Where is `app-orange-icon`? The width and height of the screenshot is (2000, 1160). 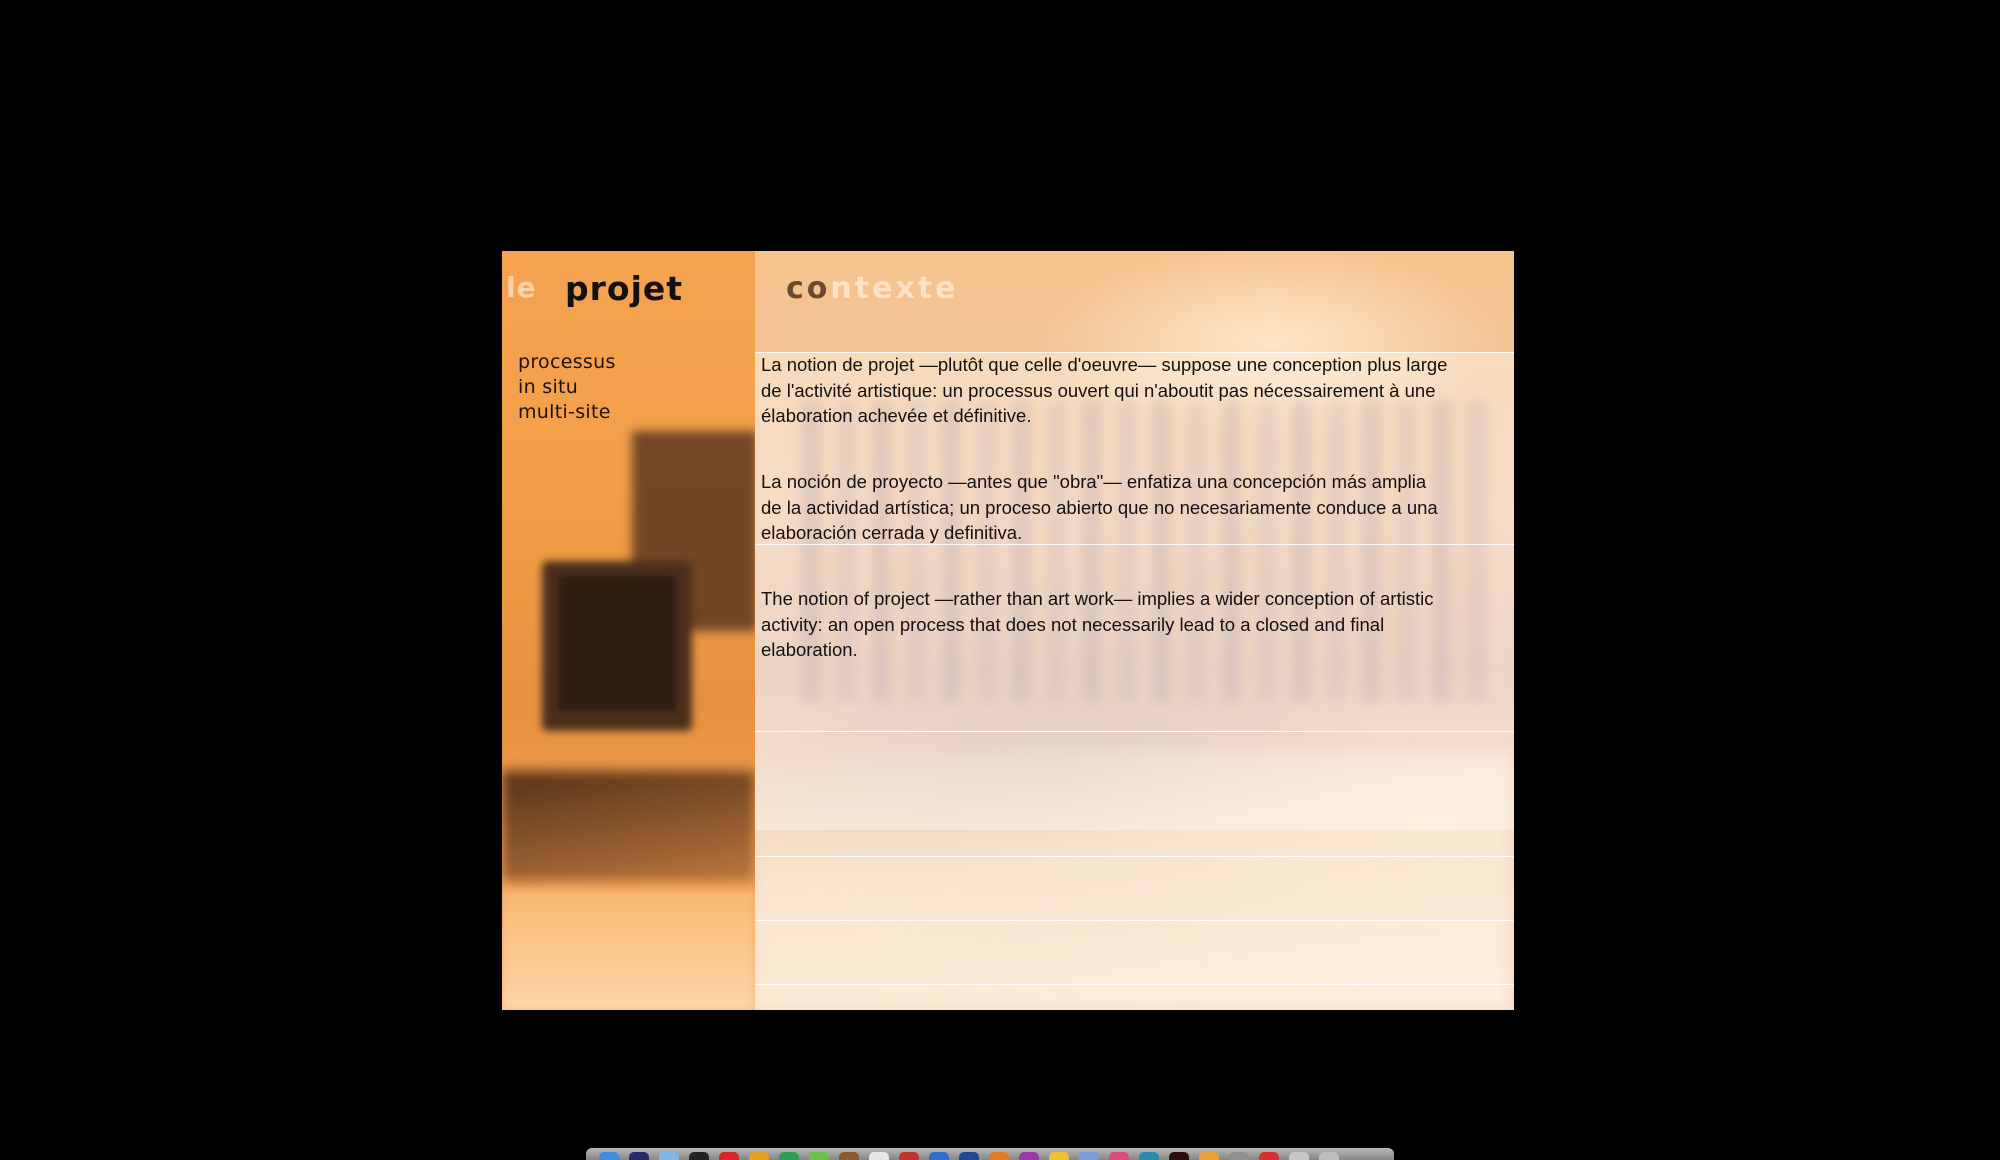 app-orange-icon is located at coordinates (999, 1156).